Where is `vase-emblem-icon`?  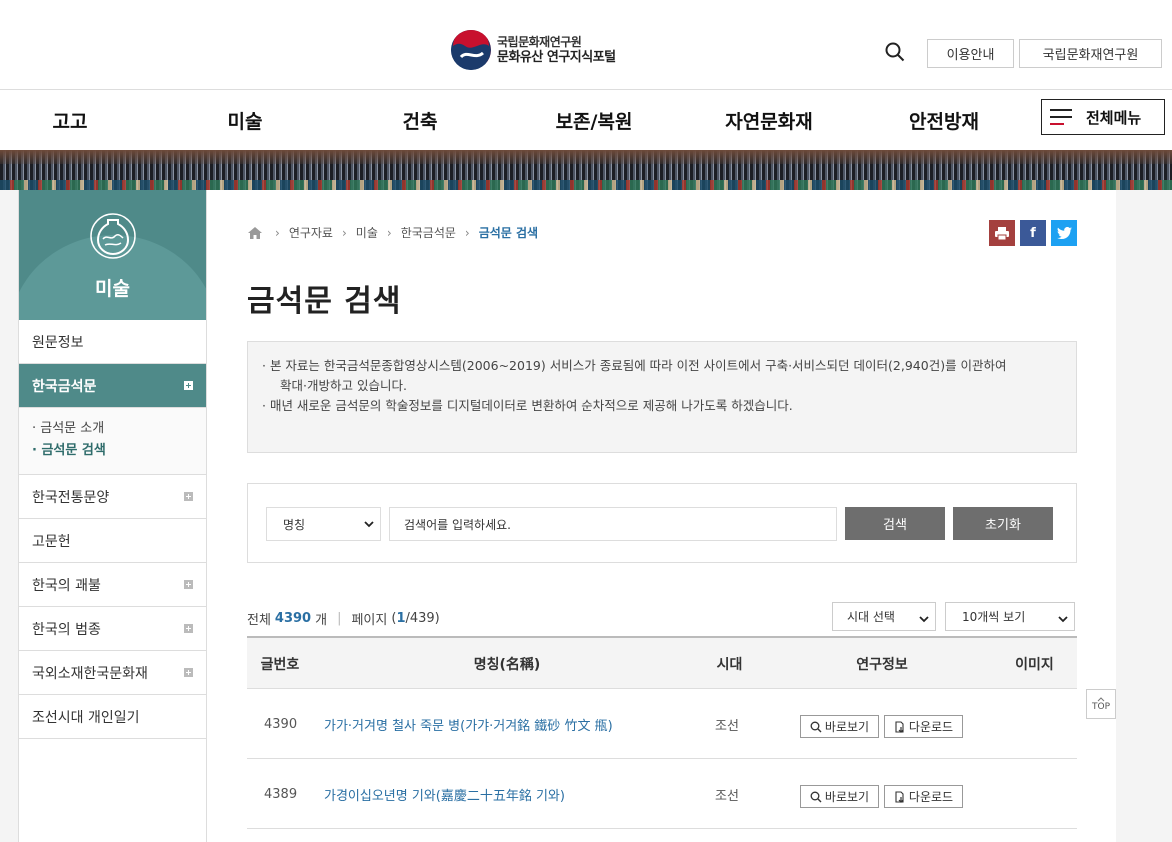 vase-emblem-icon is located at coordinates (113, 236).